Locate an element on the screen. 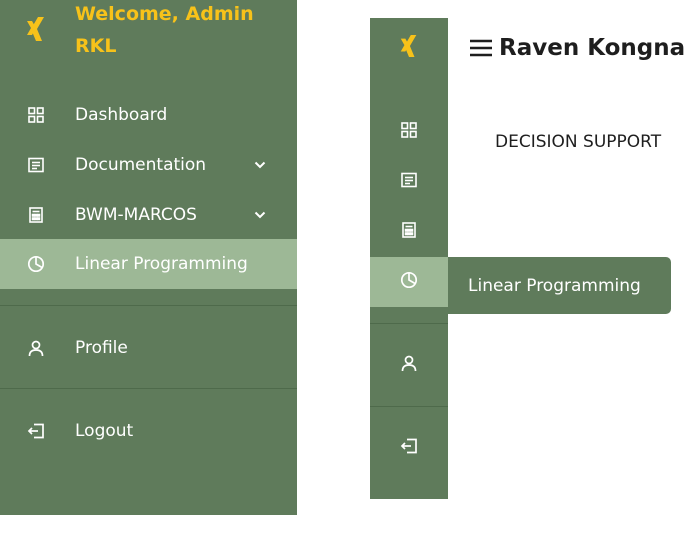 The image size is (694, 546). sidebar-item-bwm-marcos: BWM-MARCOS is located at coordinates (148, 215).